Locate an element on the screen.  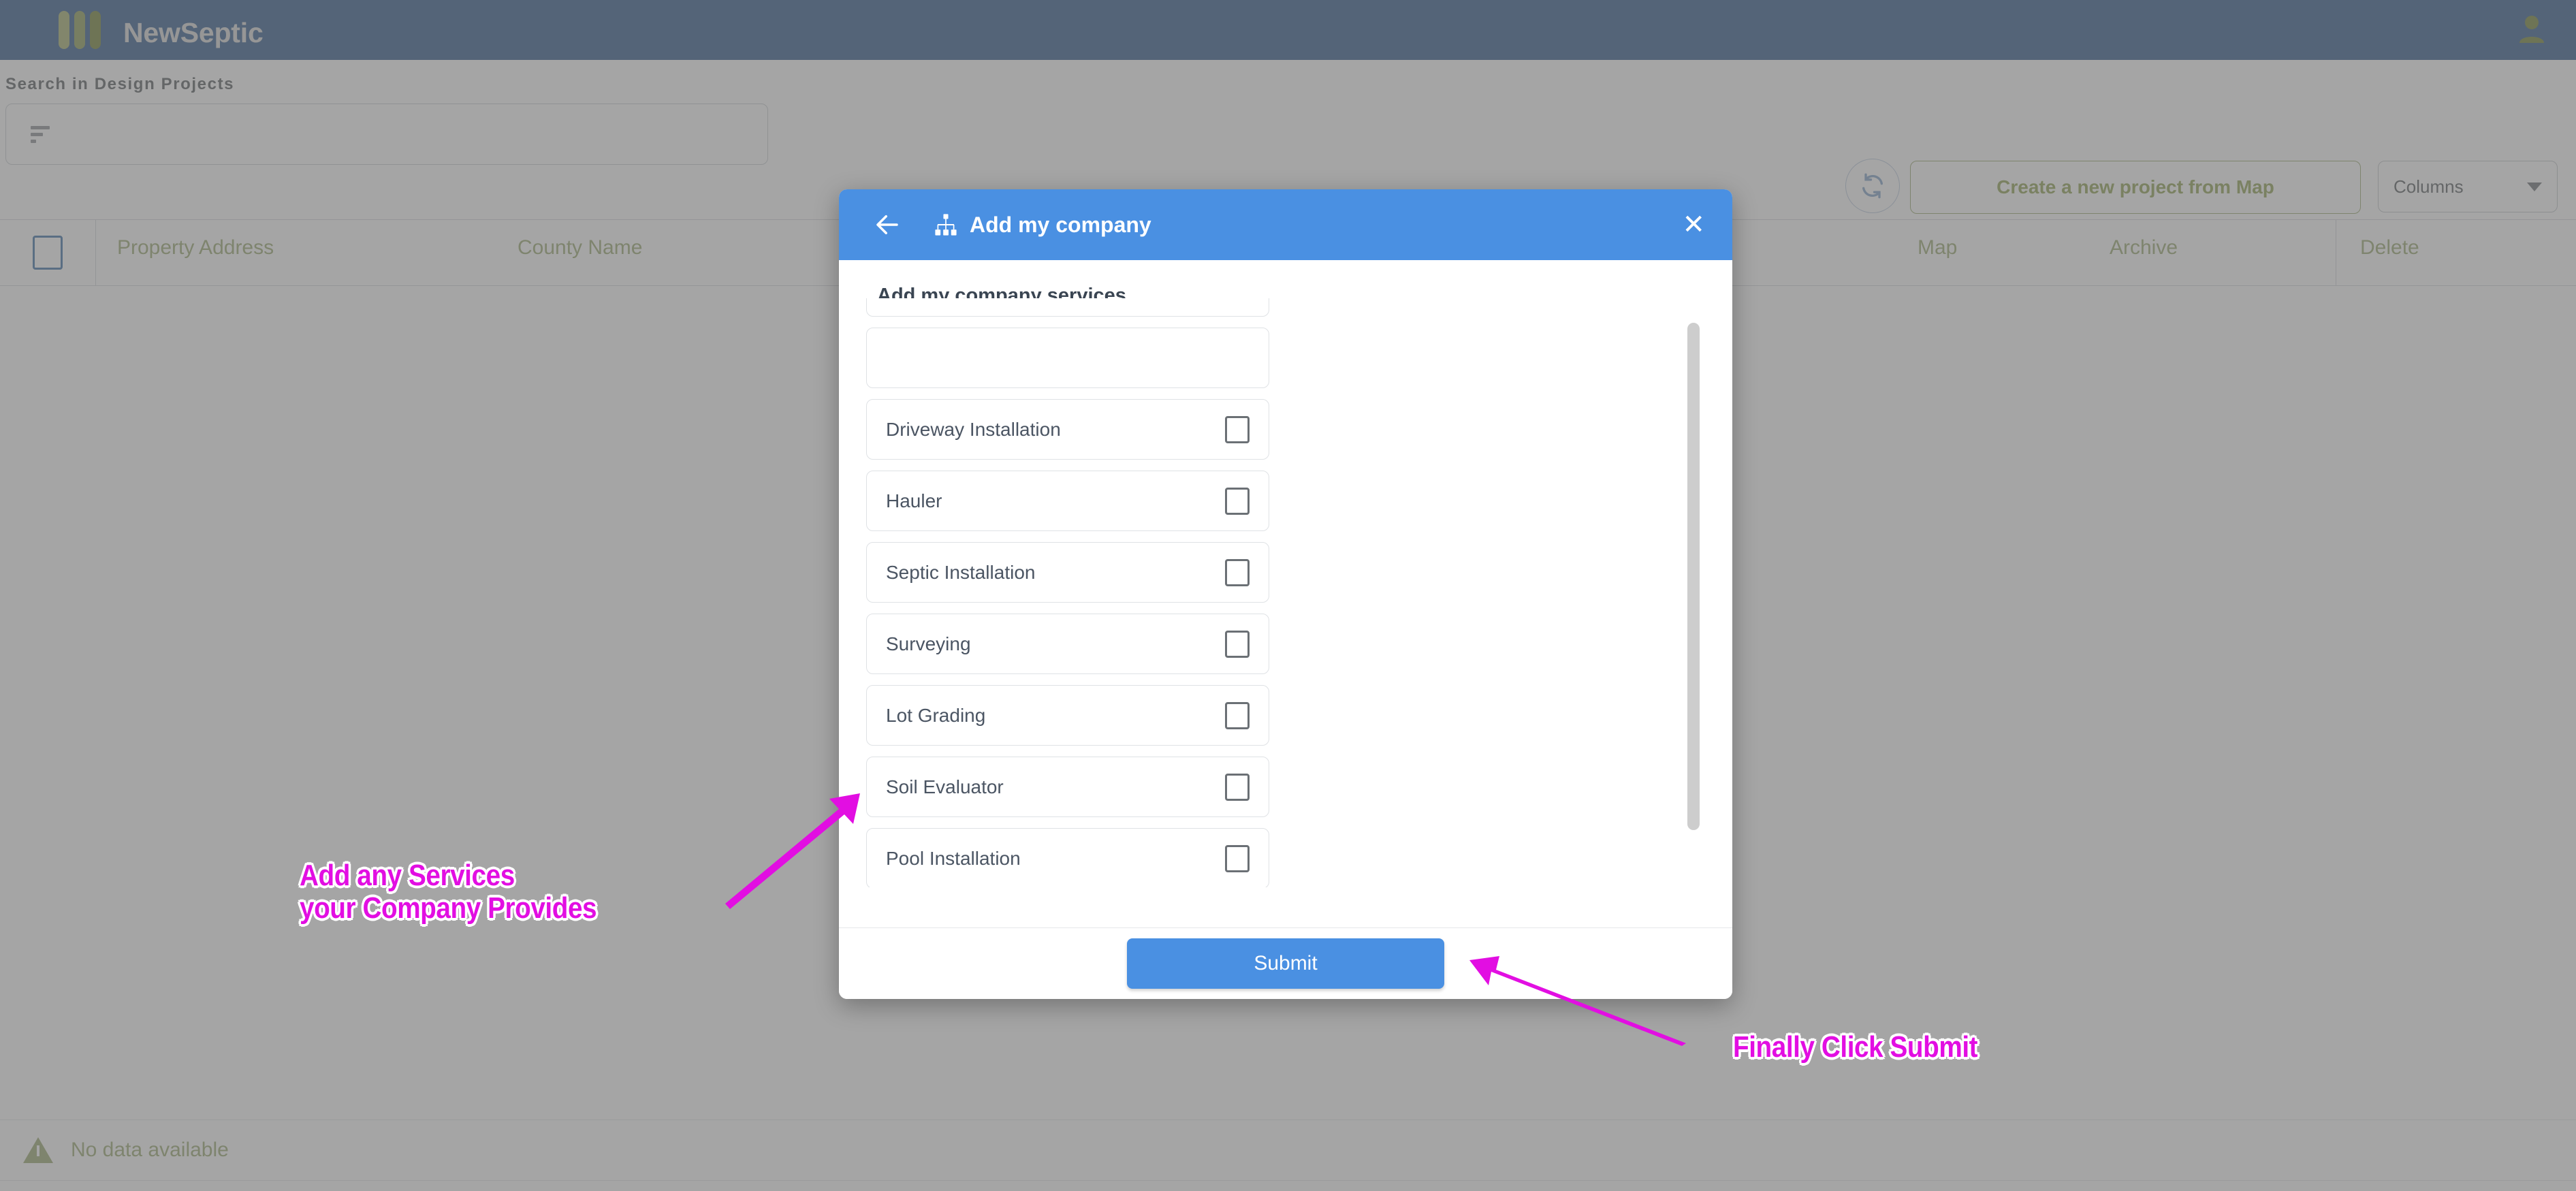
service-item-label: Lot Grading is located at coordinates (936, 715).